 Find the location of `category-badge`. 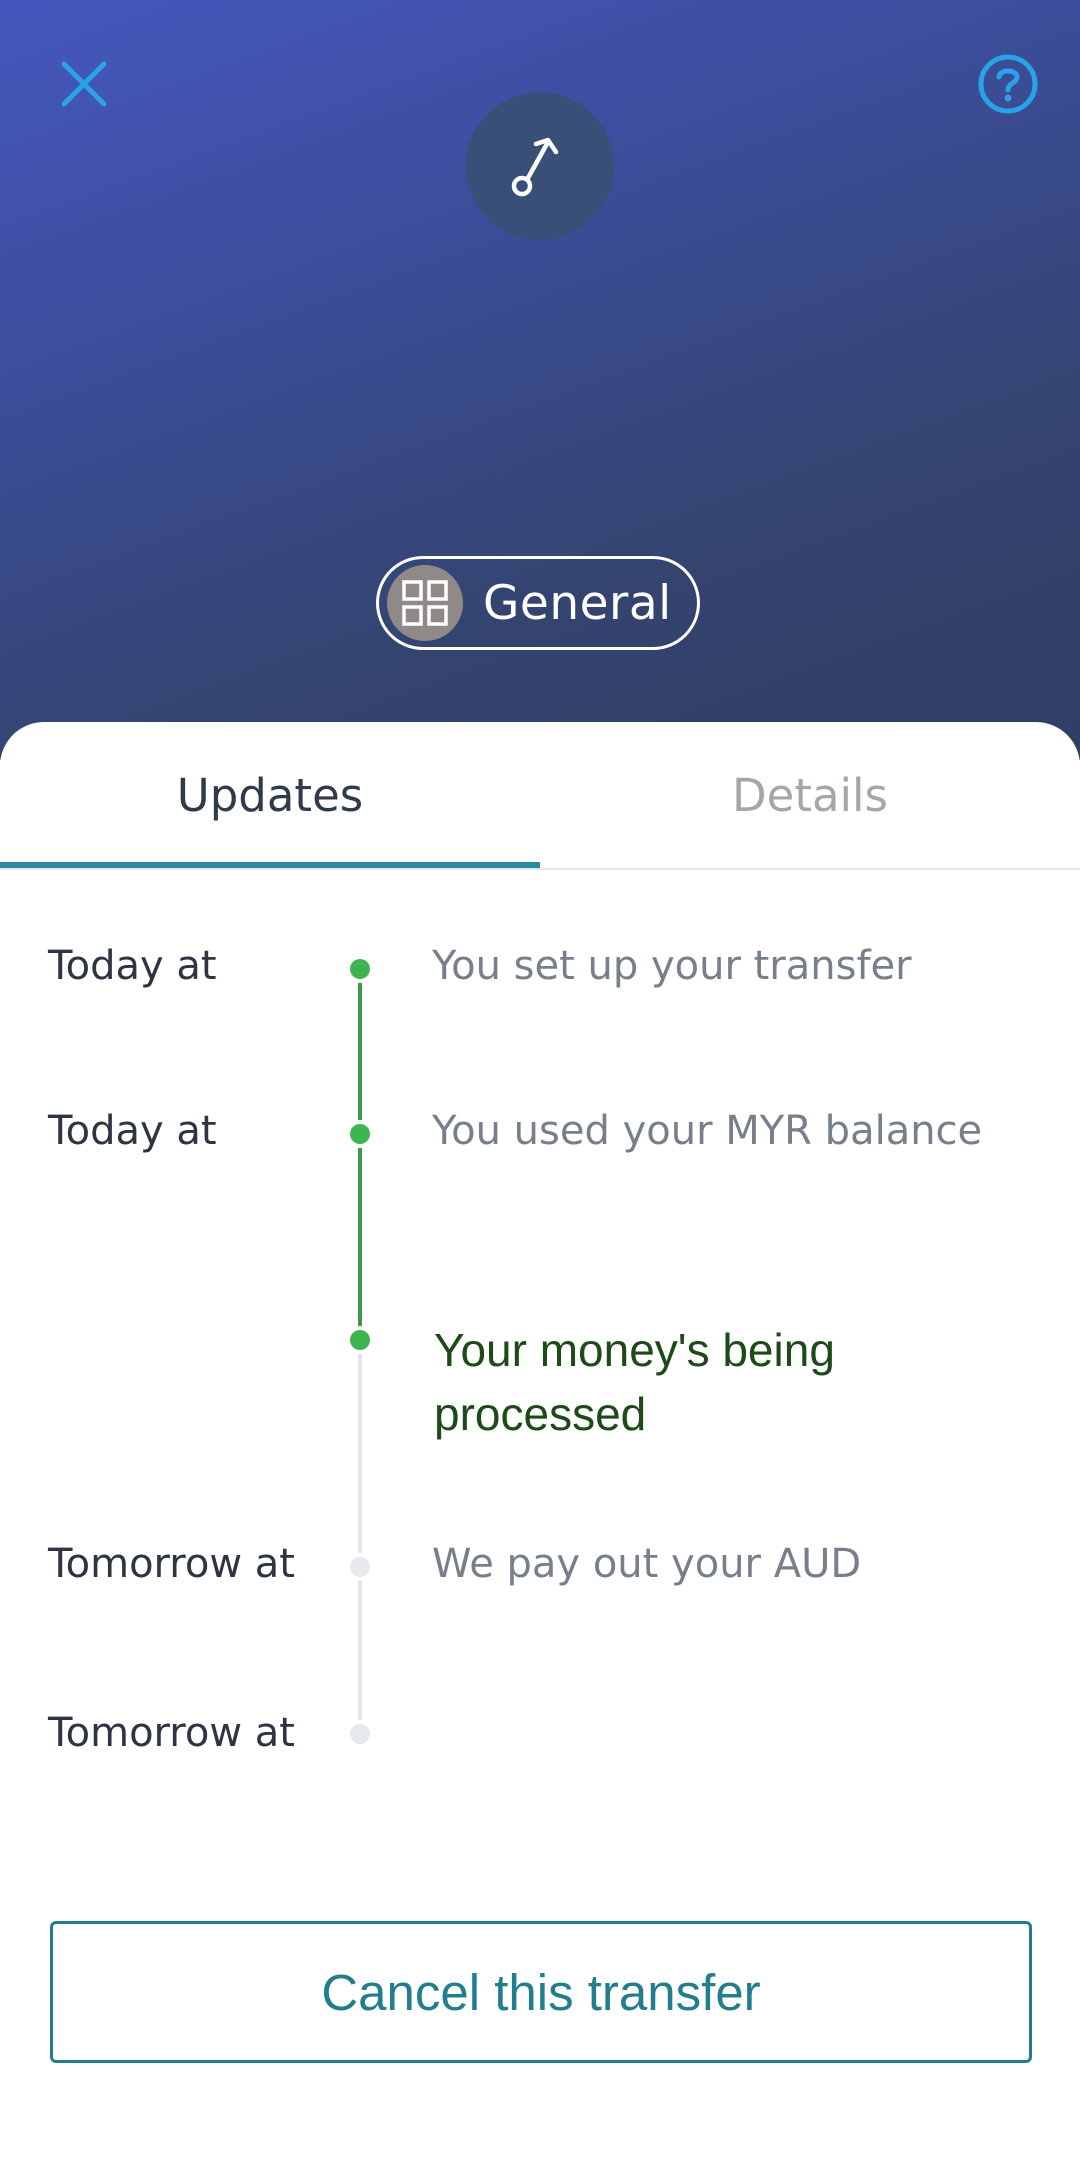

category-badge is located at coordinates (425, 603).